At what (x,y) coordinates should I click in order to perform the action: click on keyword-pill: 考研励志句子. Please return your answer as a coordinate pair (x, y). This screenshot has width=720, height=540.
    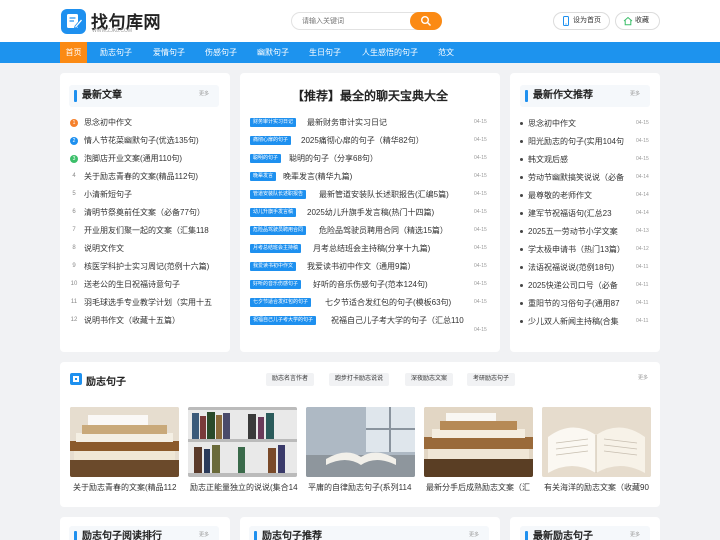
    Looking at the image, I should click on (491, 379).